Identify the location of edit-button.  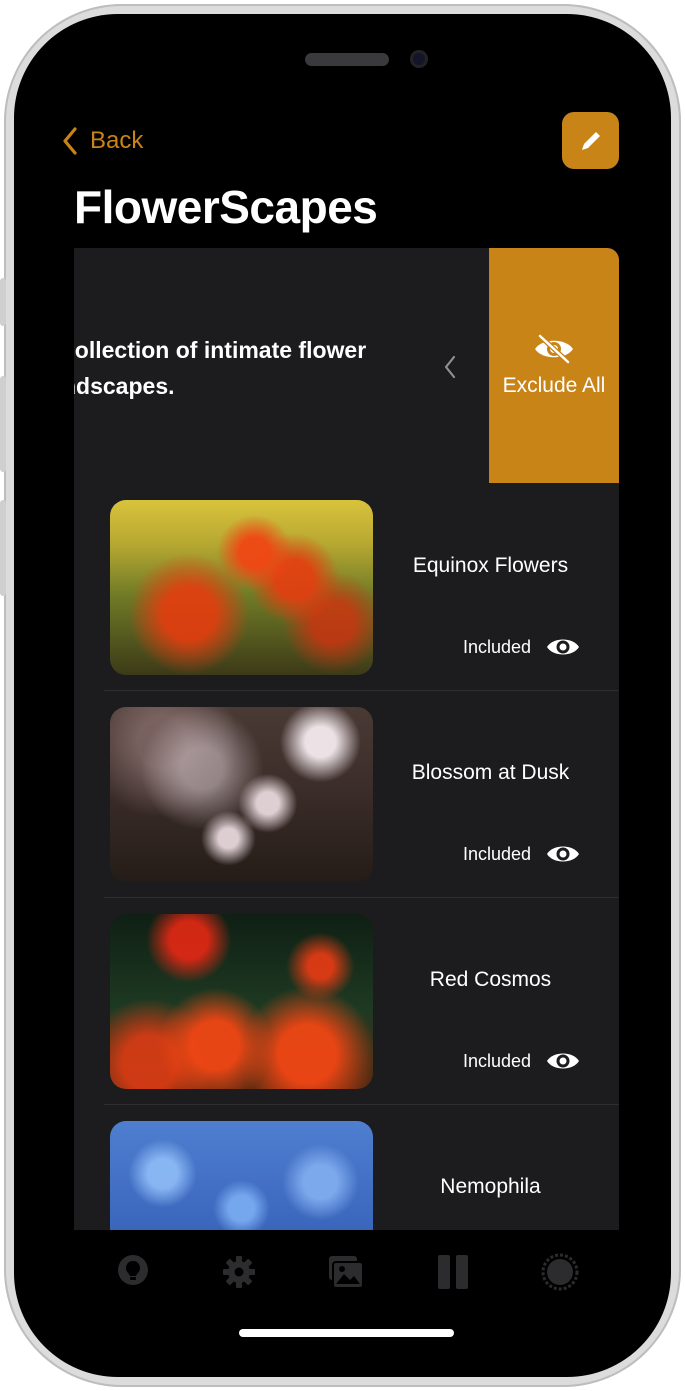
(590, 140).